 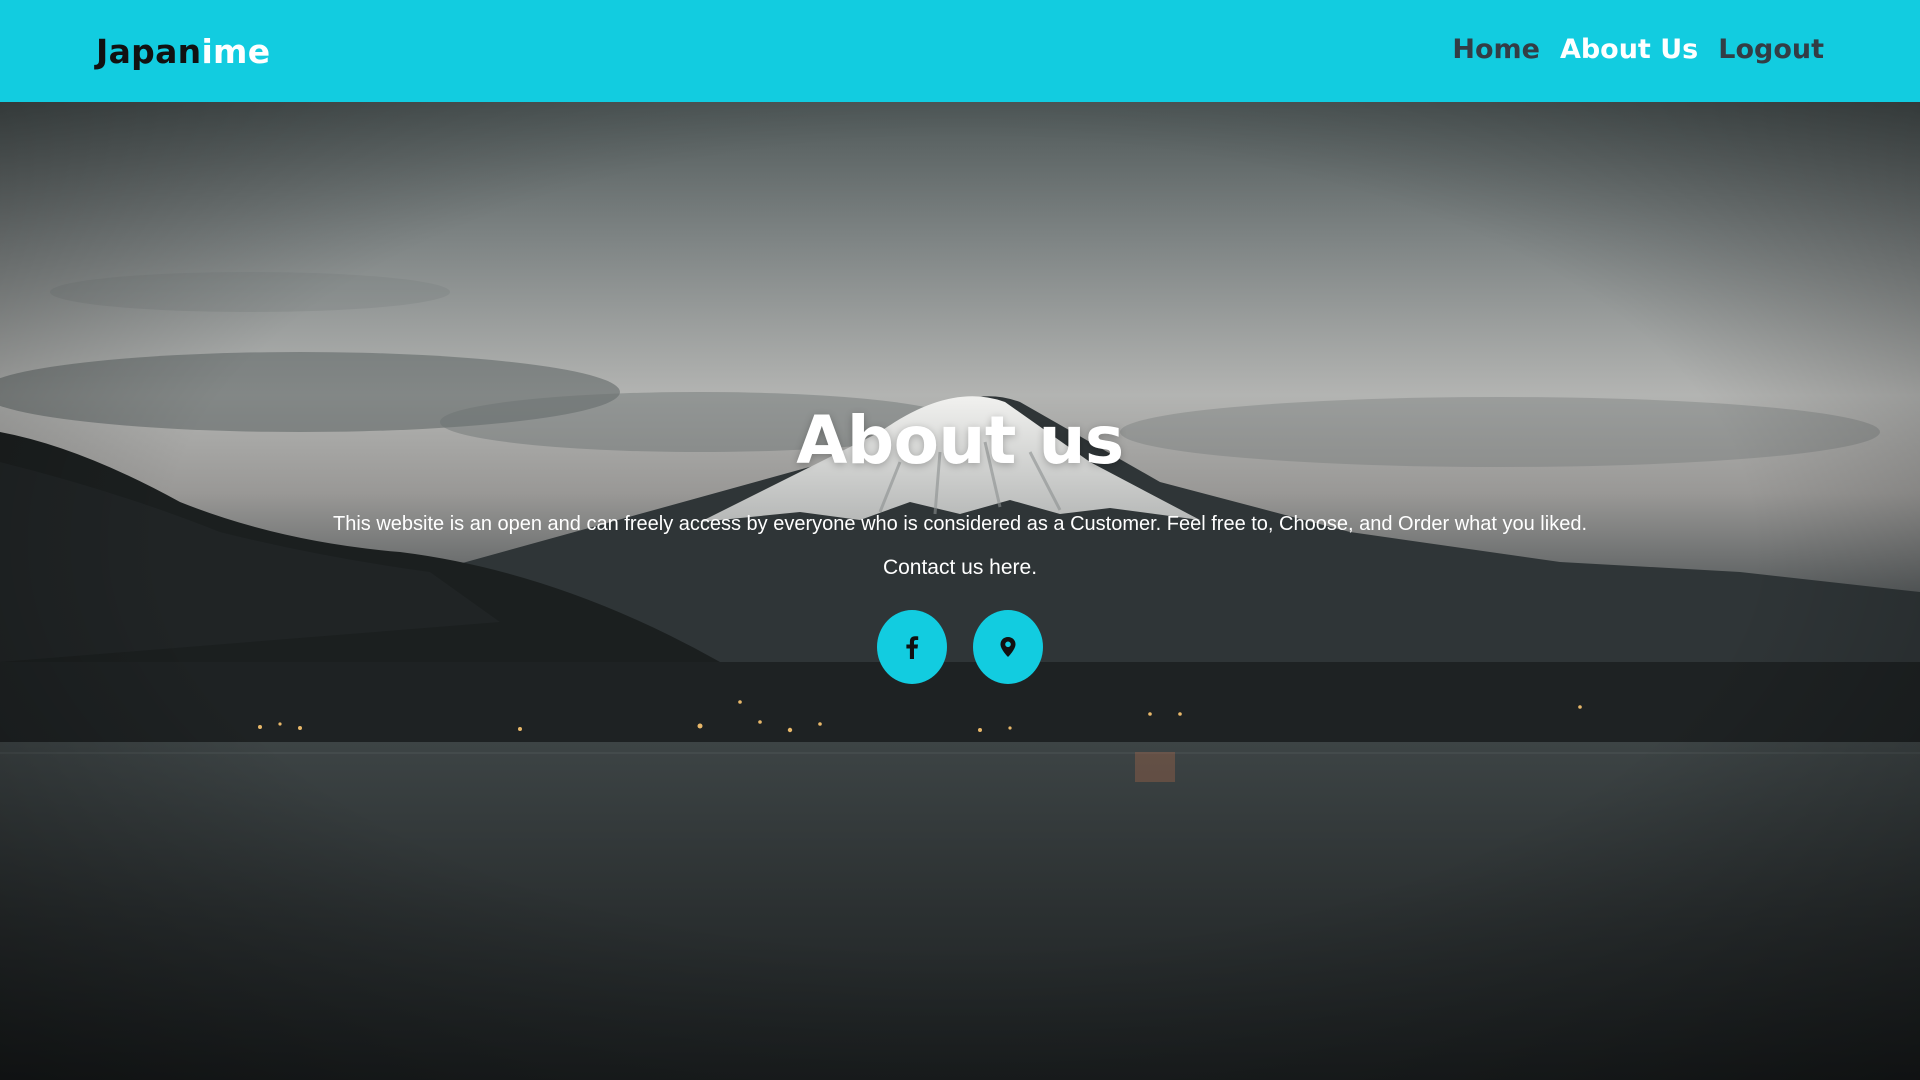 What do you see at coordinates (1496, 49) in the screenshot?
I see `nav-home-link: Home` at bounding box center [1496, 49].